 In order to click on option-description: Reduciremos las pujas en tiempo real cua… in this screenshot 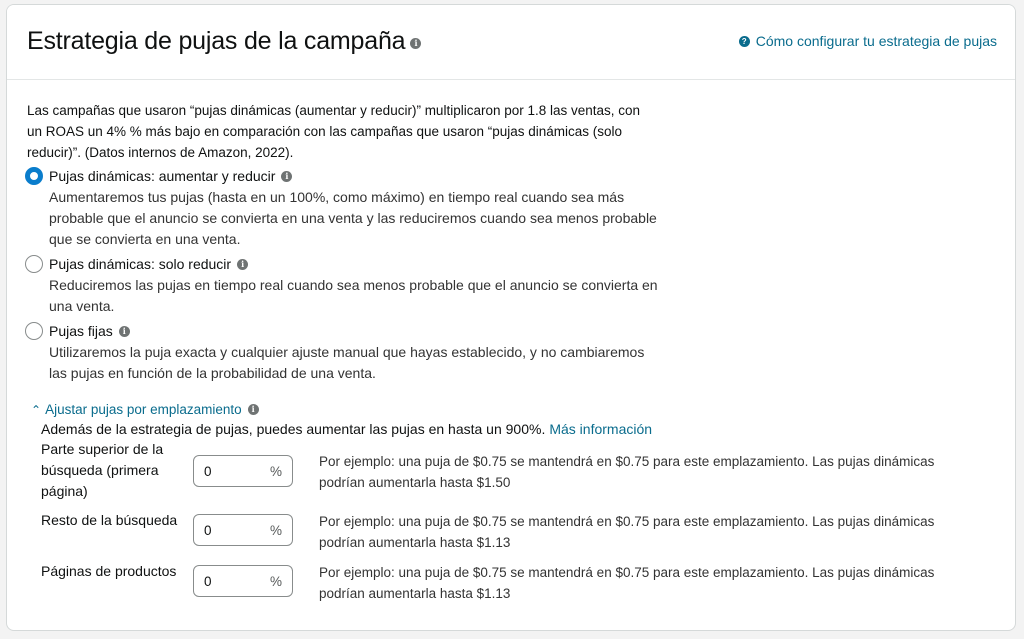, I will do `click(353, 295)`.